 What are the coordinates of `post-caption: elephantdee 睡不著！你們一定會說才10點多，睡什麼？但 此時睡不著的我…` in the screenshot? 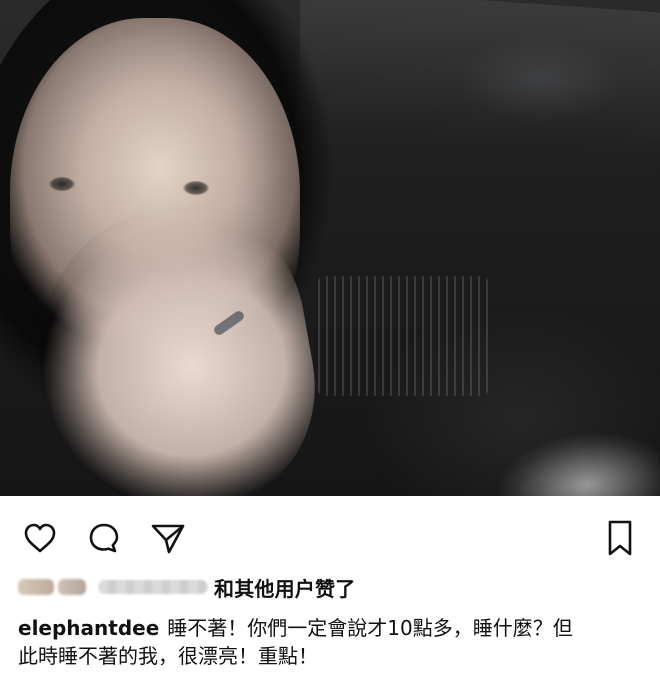 It's located at (330, 642).